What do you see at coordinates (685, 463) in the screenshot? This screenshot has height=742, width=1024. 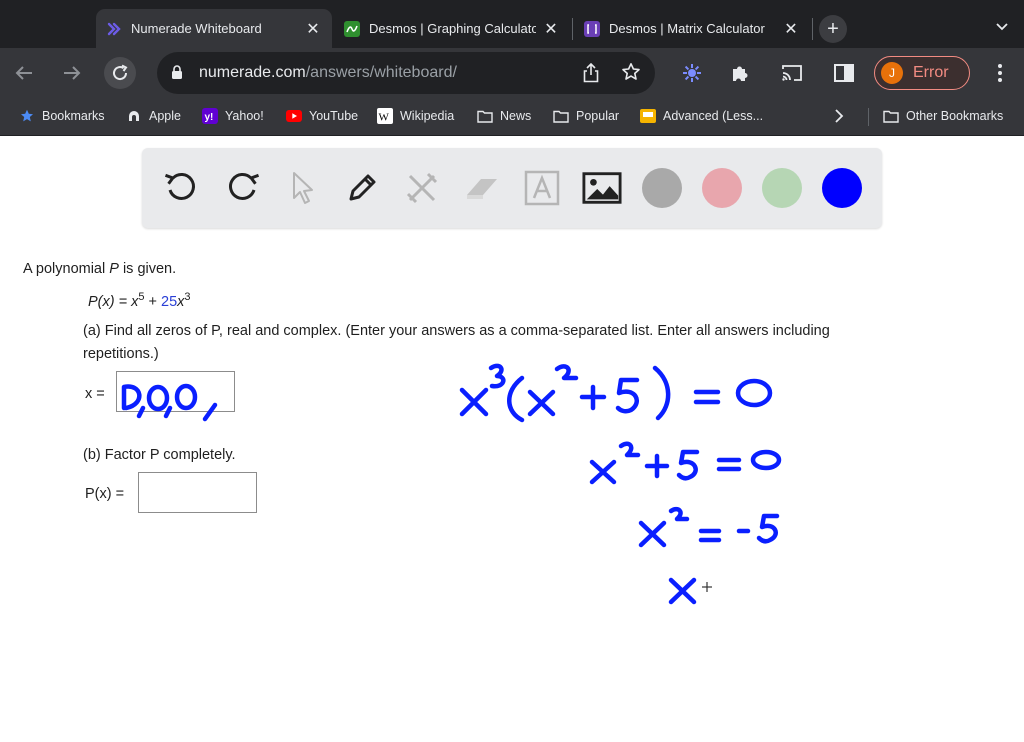 I see `ink-quadratic-equation` at bounding box center [685, 463].